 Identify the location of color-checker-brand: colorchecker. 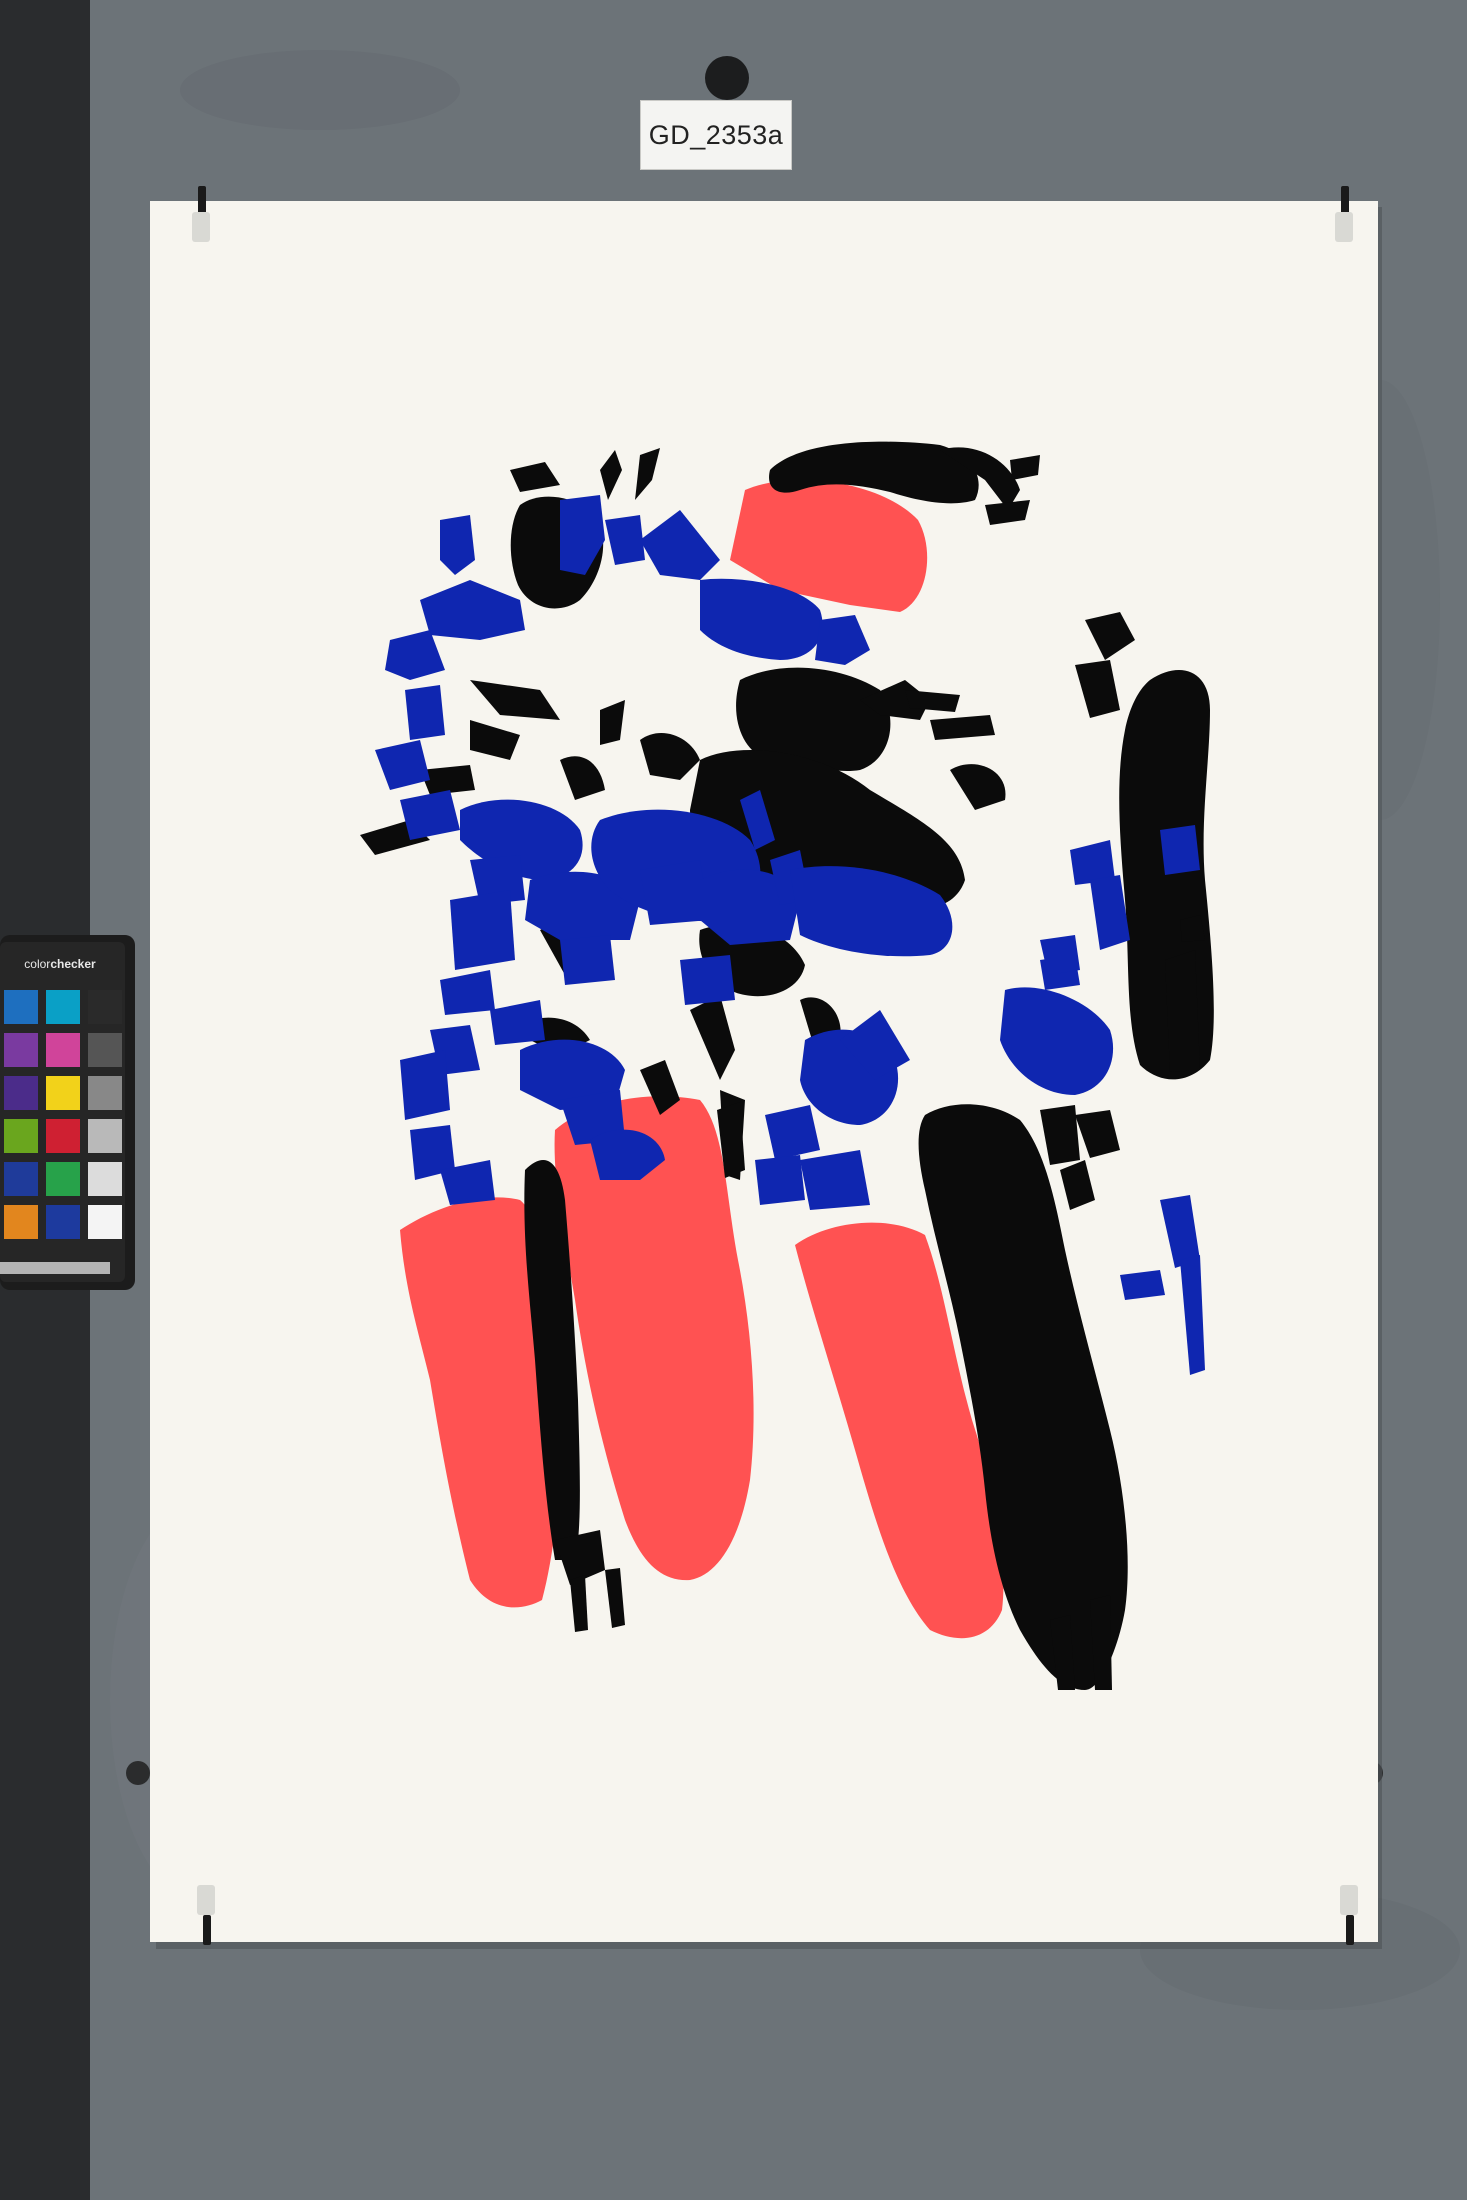
(60, 964).